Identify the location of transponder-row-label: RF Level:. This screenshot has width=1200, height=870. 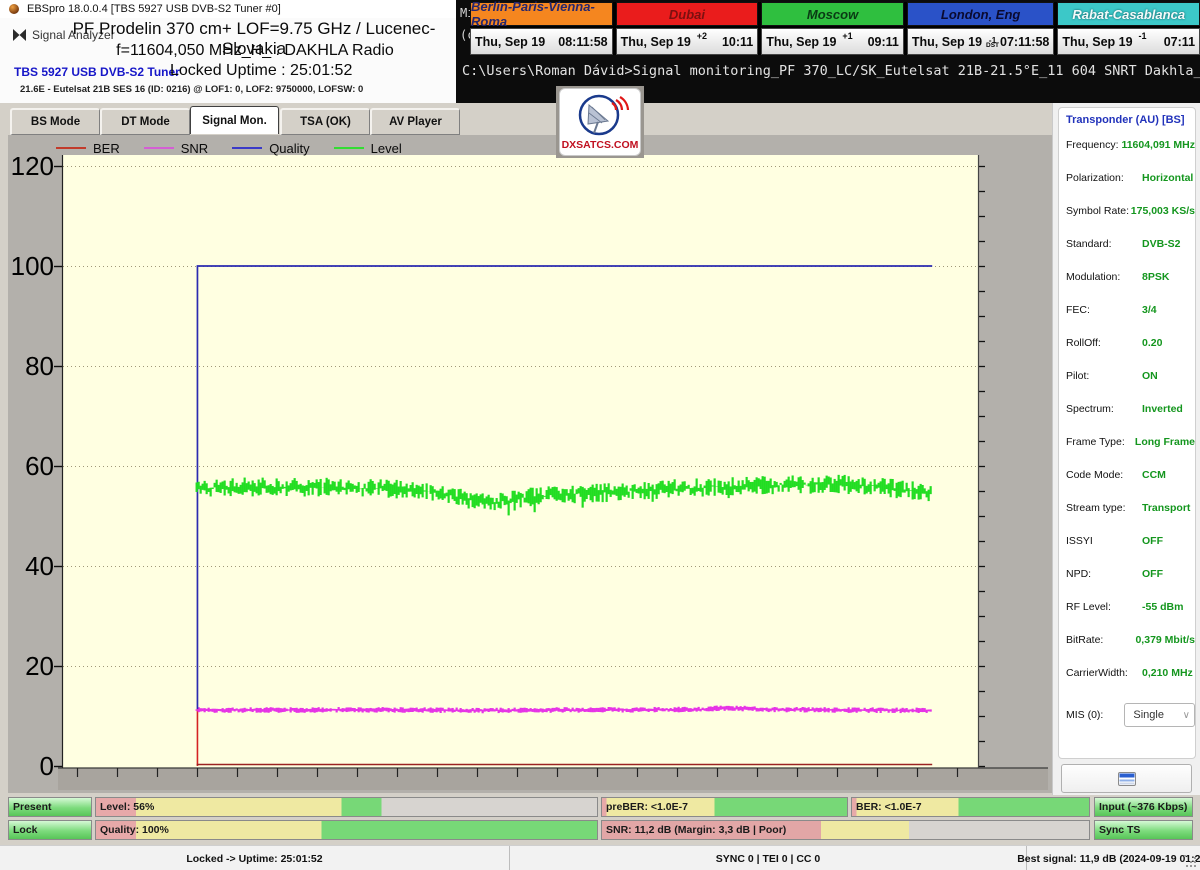
(1088, 606).